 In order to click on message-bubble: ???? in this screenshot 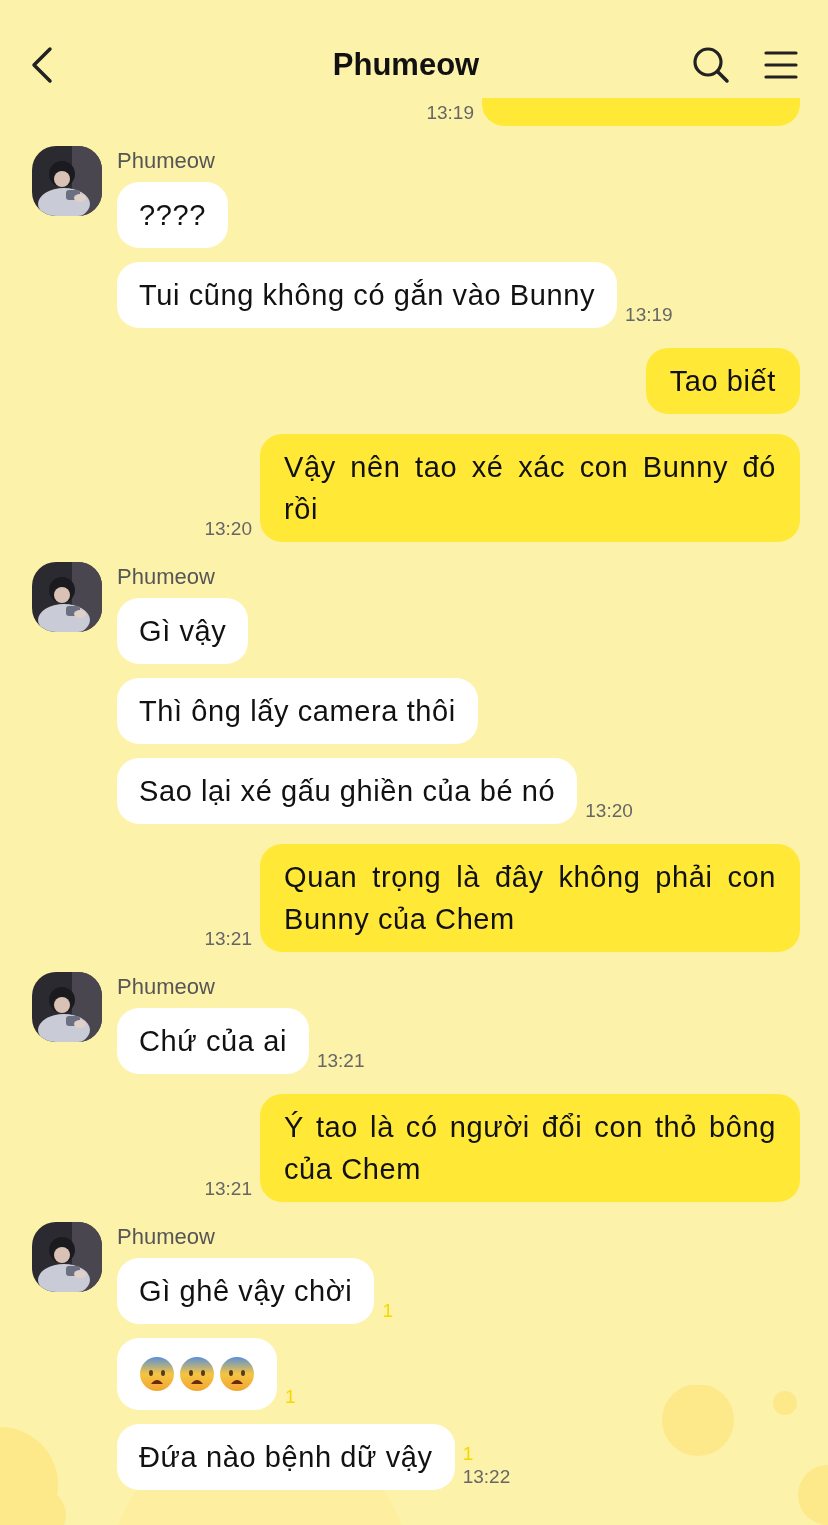, I will do `click(172, 215)`.